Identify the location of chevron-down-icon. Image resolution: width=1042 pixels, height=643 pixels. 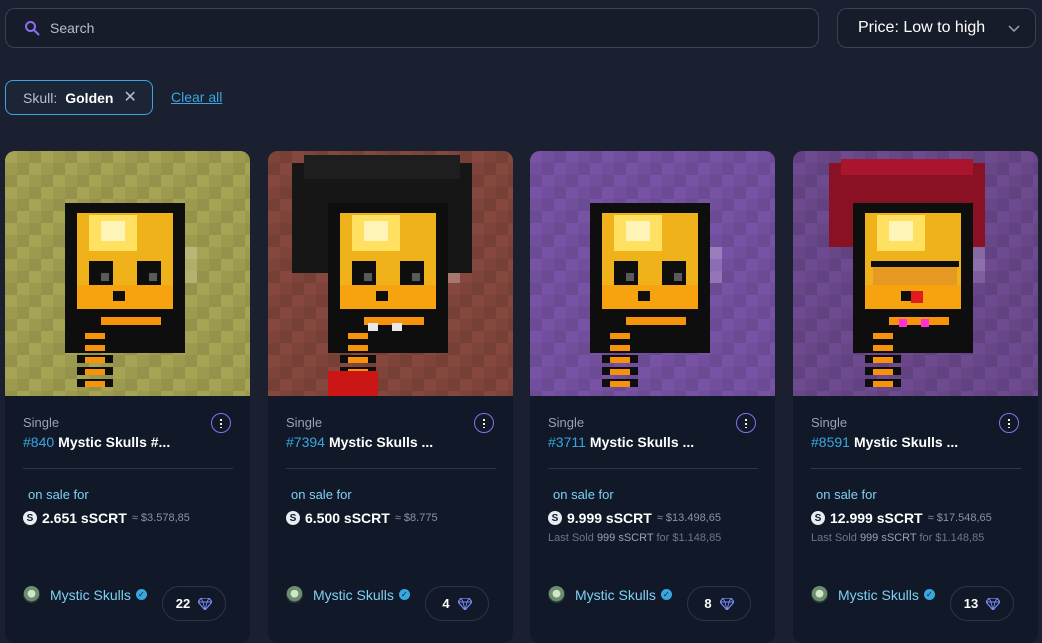
(1014, 29).